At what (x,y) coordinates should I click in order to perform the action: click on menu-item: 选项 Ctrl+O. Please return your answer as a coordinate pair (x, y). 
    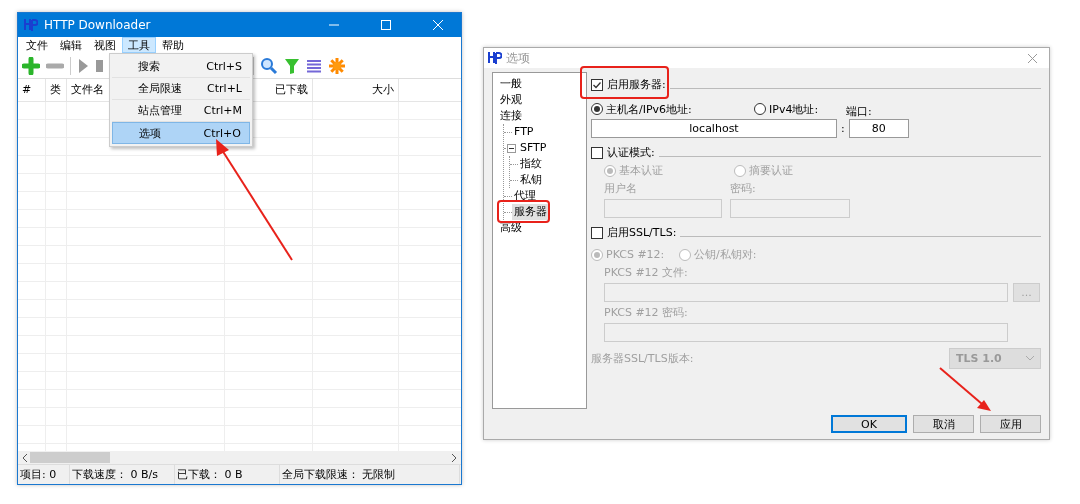
    Looking at the image, I should click on (181, 133).